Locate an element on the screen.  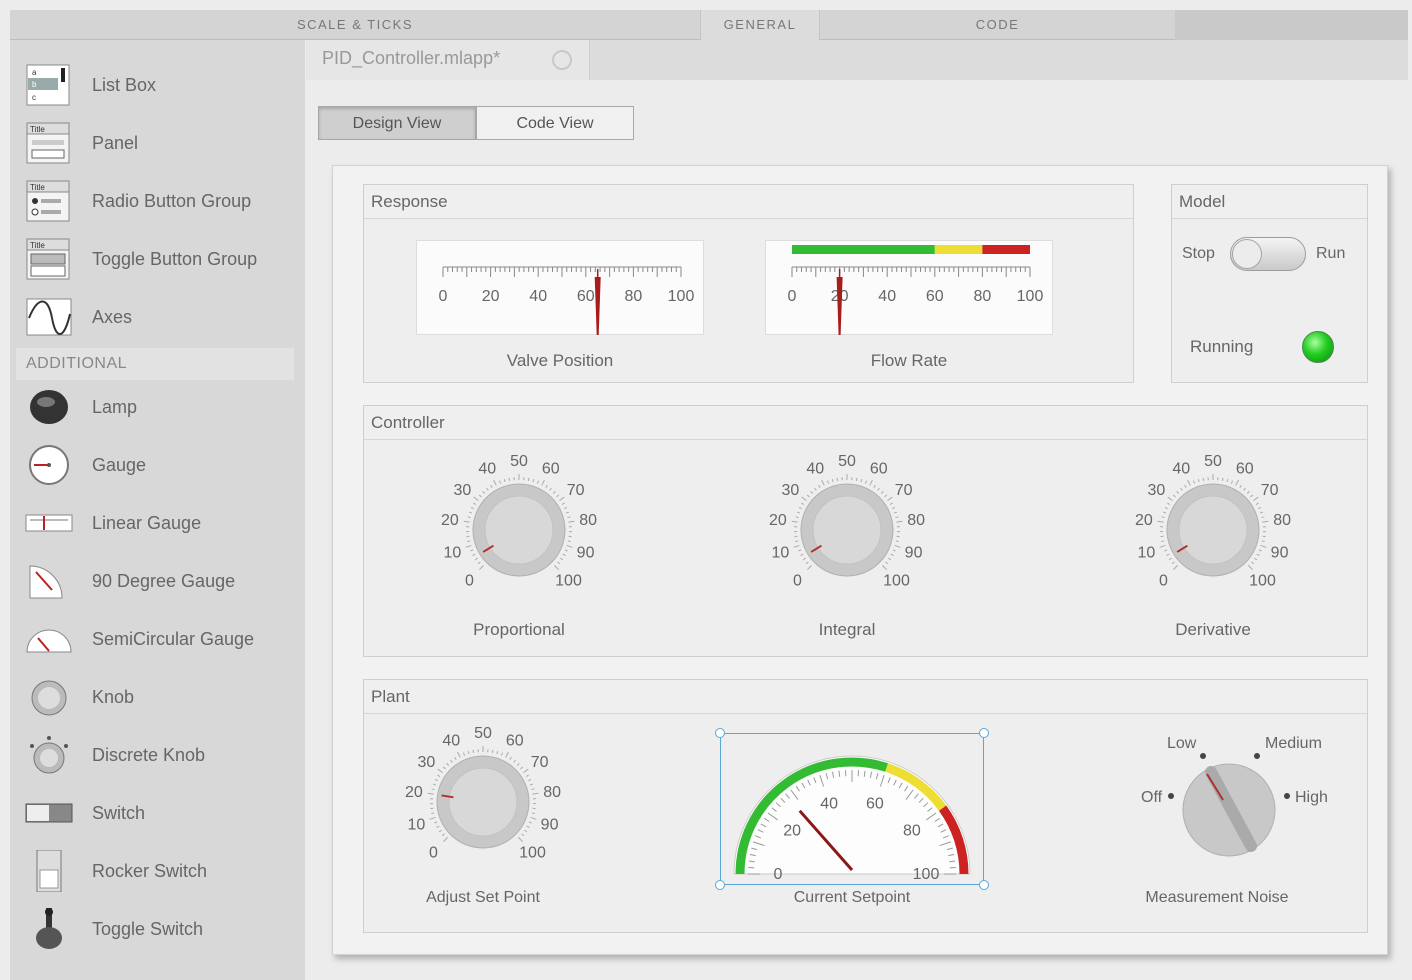
component-rocker-switch: Rocker Switch is located at coordinates (157, 871).